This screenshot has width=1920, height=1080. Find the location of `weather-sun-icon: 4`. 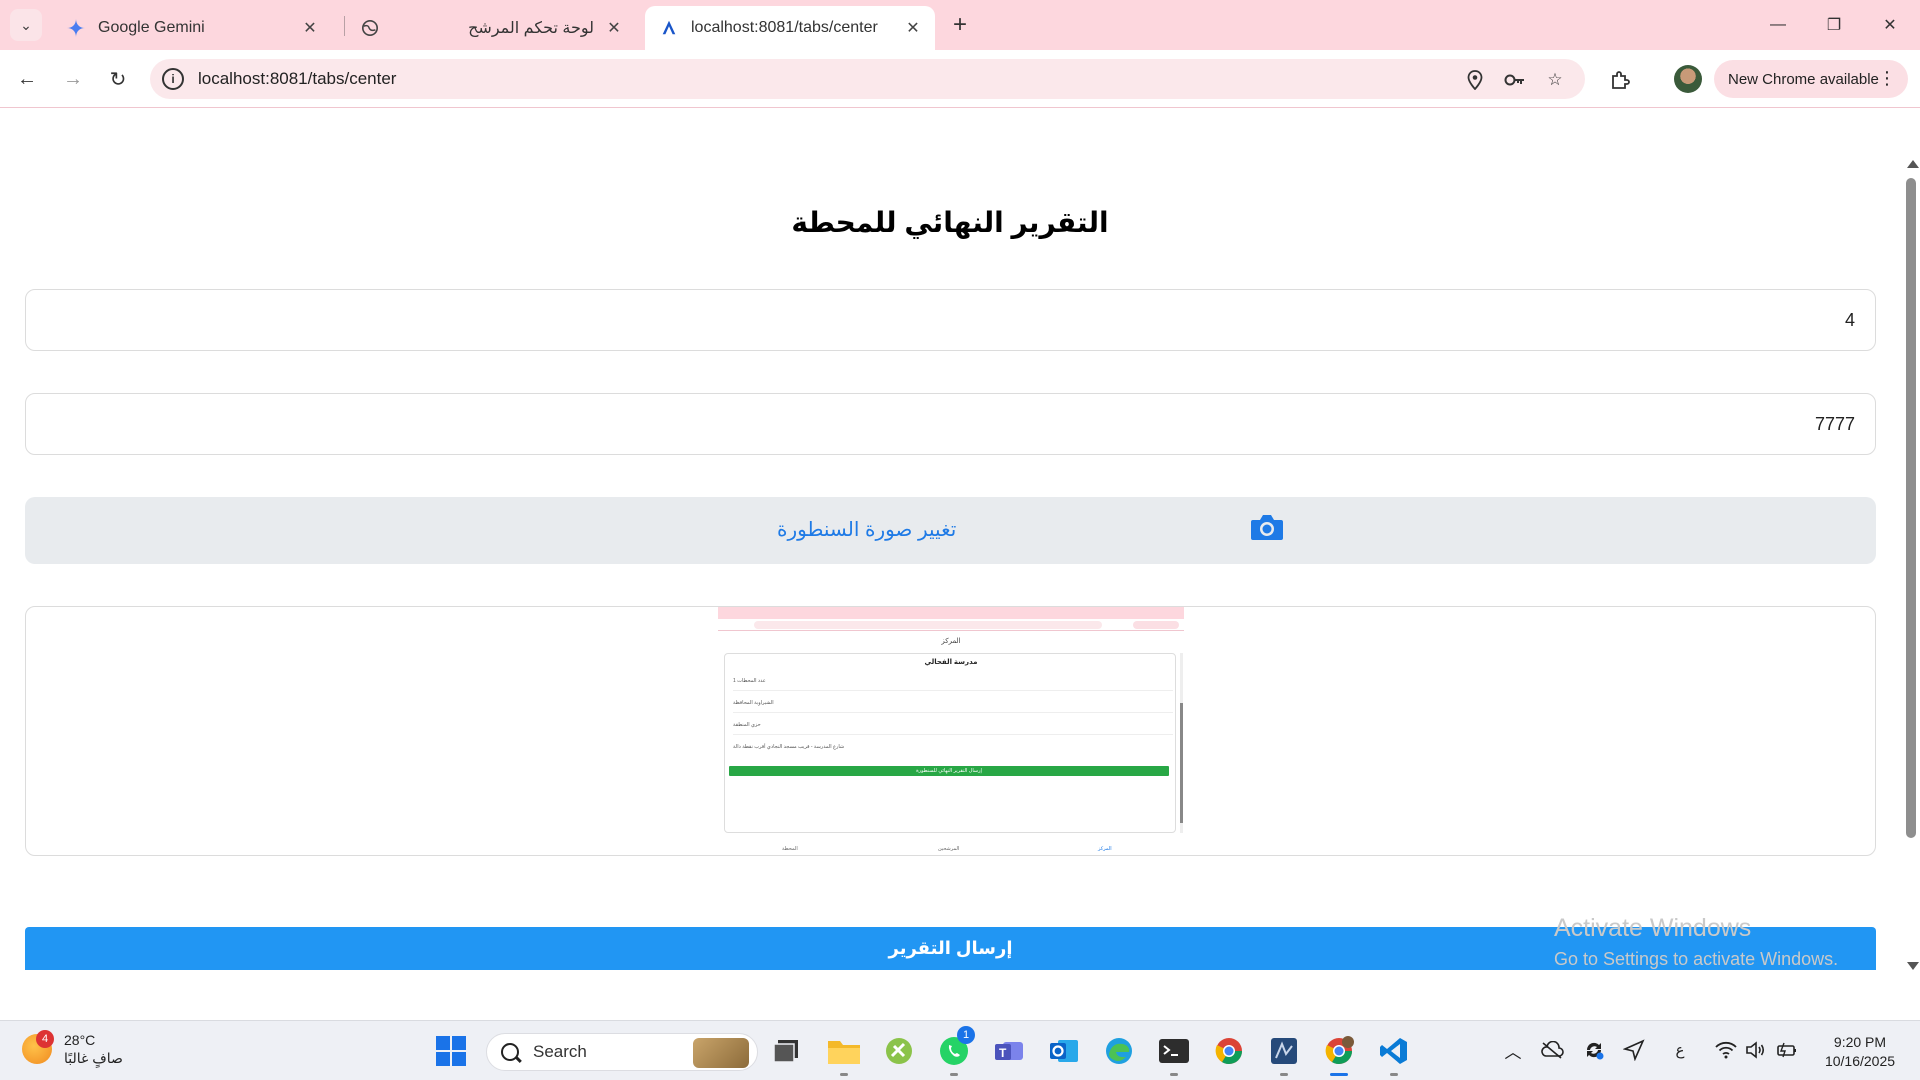

weather-sun-icon: 4 is located at coordinates (38, 1047).